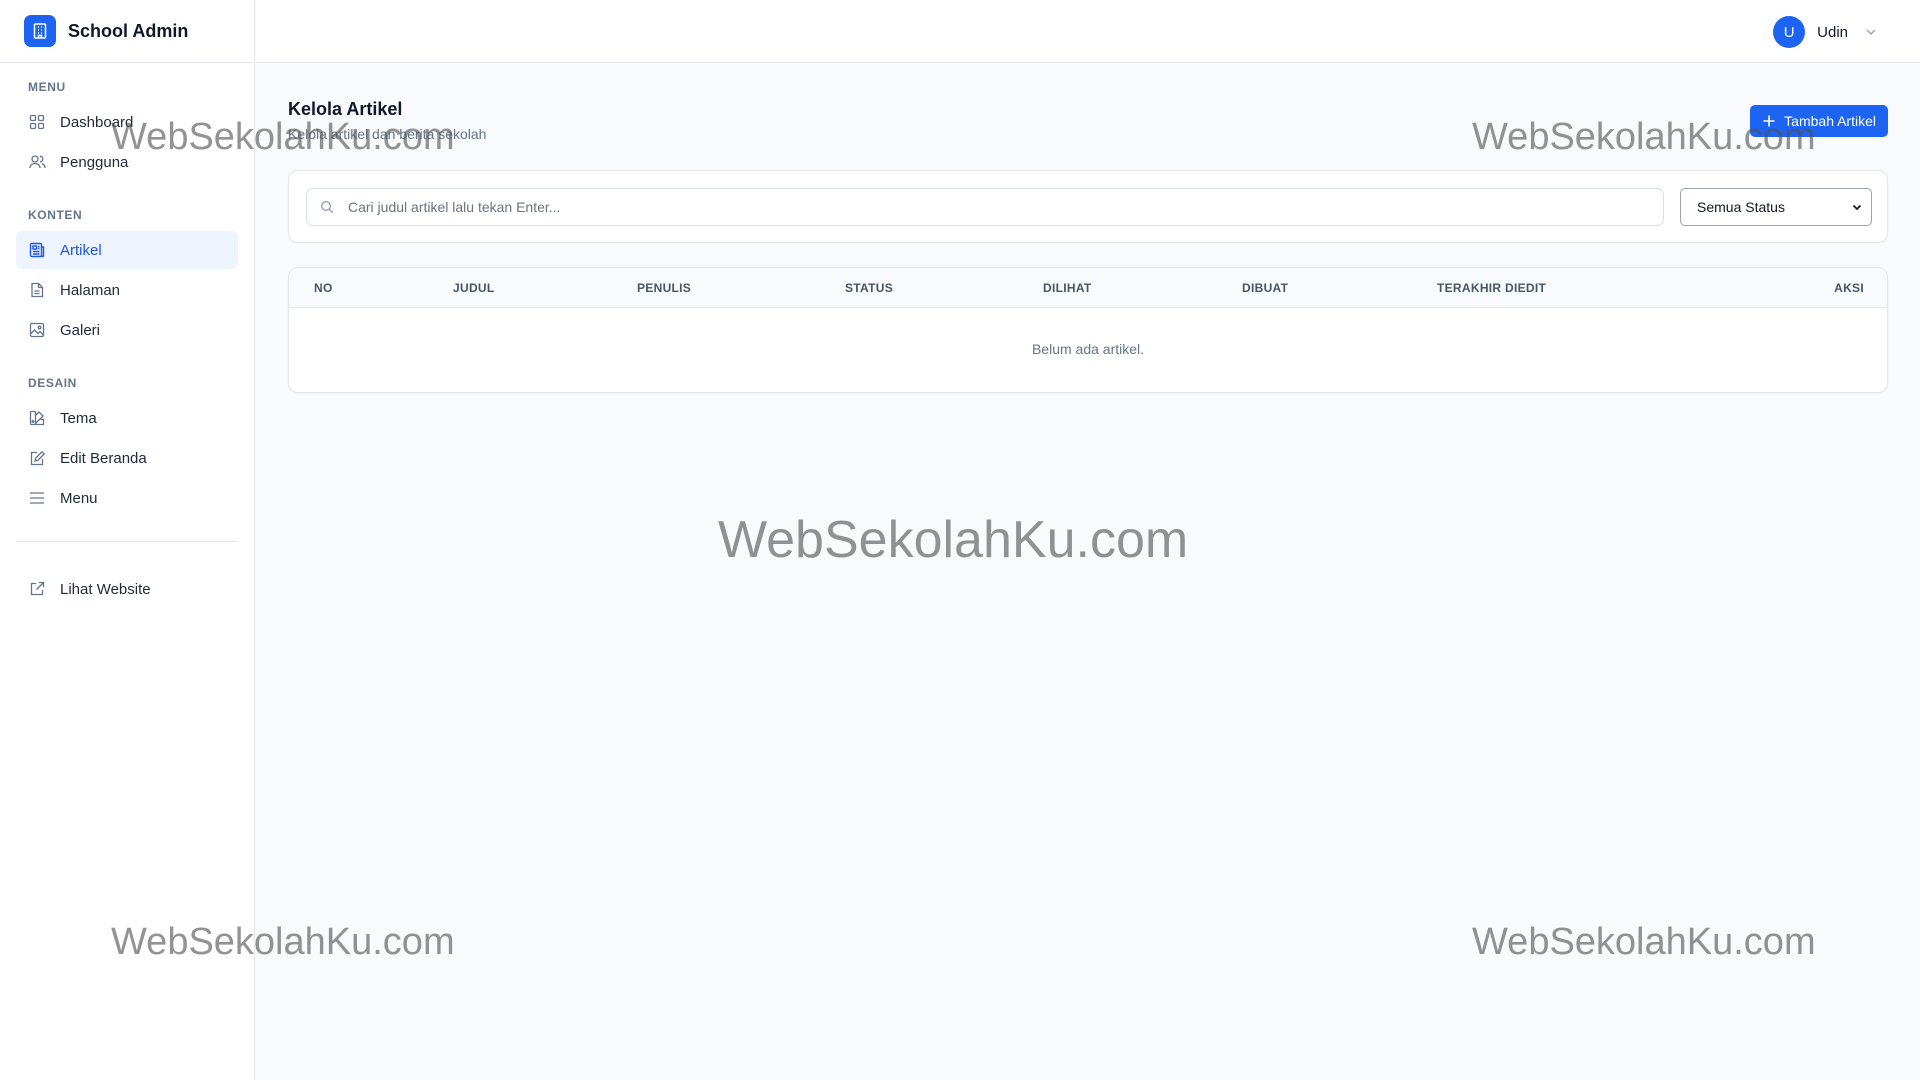 This screenshot has width=1920, height=1080. I want to click on avatar: U, so click(1789, 32).